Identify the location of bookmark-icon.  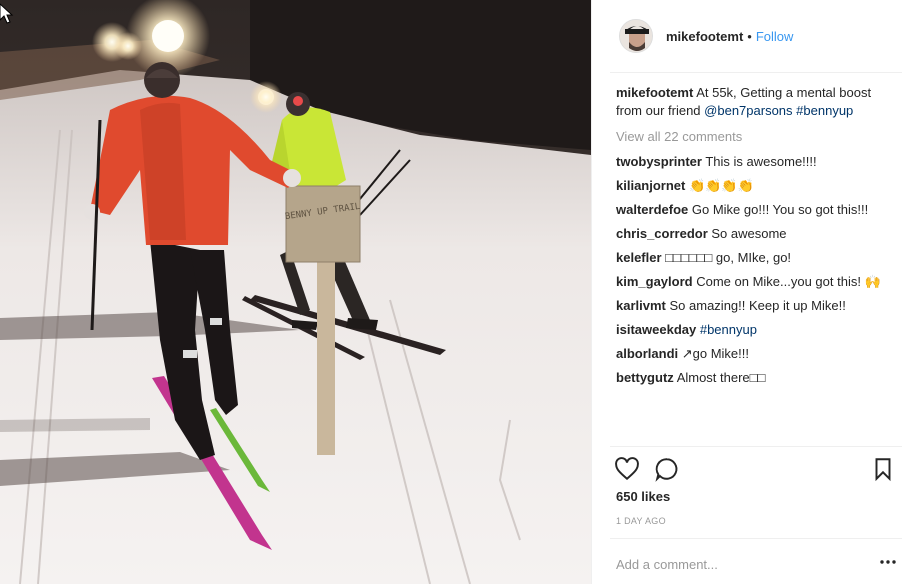
(883, 469).